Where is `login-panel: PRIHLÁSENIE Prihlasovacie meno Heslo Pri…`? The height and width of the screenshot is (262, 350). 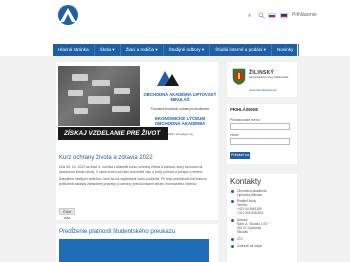
login-panel: PRIHLÁSENIE Prihlasovacie meno Heslo Pri… is located at coordinates (262, 134).